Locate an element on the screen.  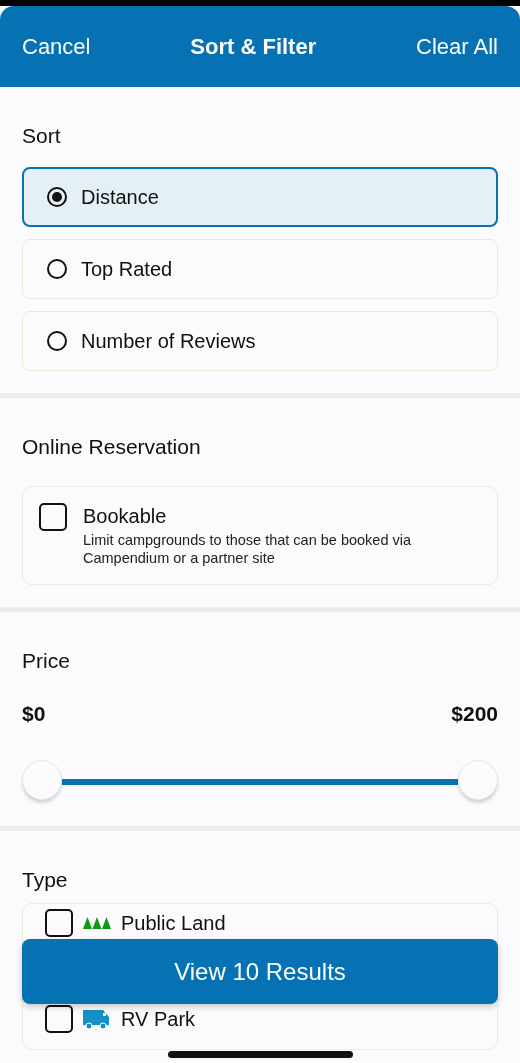
sort-option: Distance is located at coordinates (260, 197).